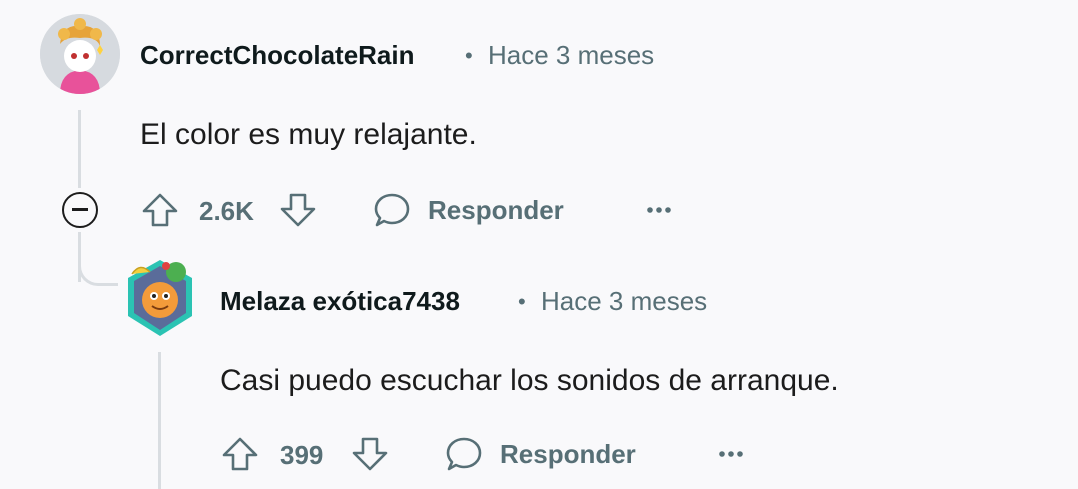 Image resolution: width=1078 pixels, height=489 pixels. I want to click on vote-count: 2.6K, so click(226, 211).